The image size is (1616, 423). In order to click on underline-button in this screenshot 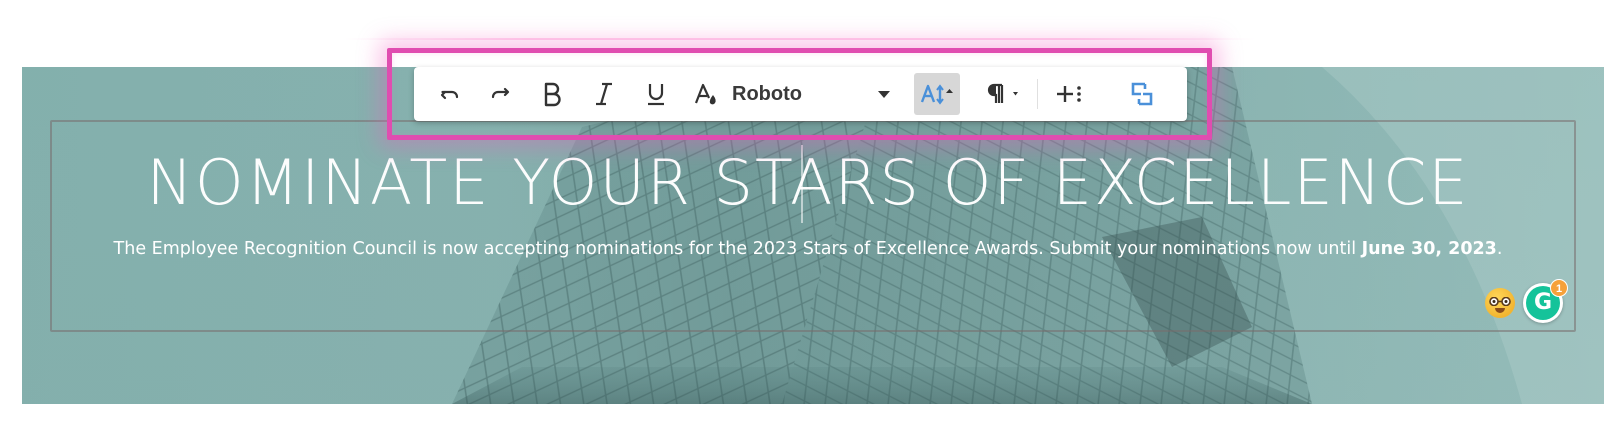, I will do `click(656, 94)`.